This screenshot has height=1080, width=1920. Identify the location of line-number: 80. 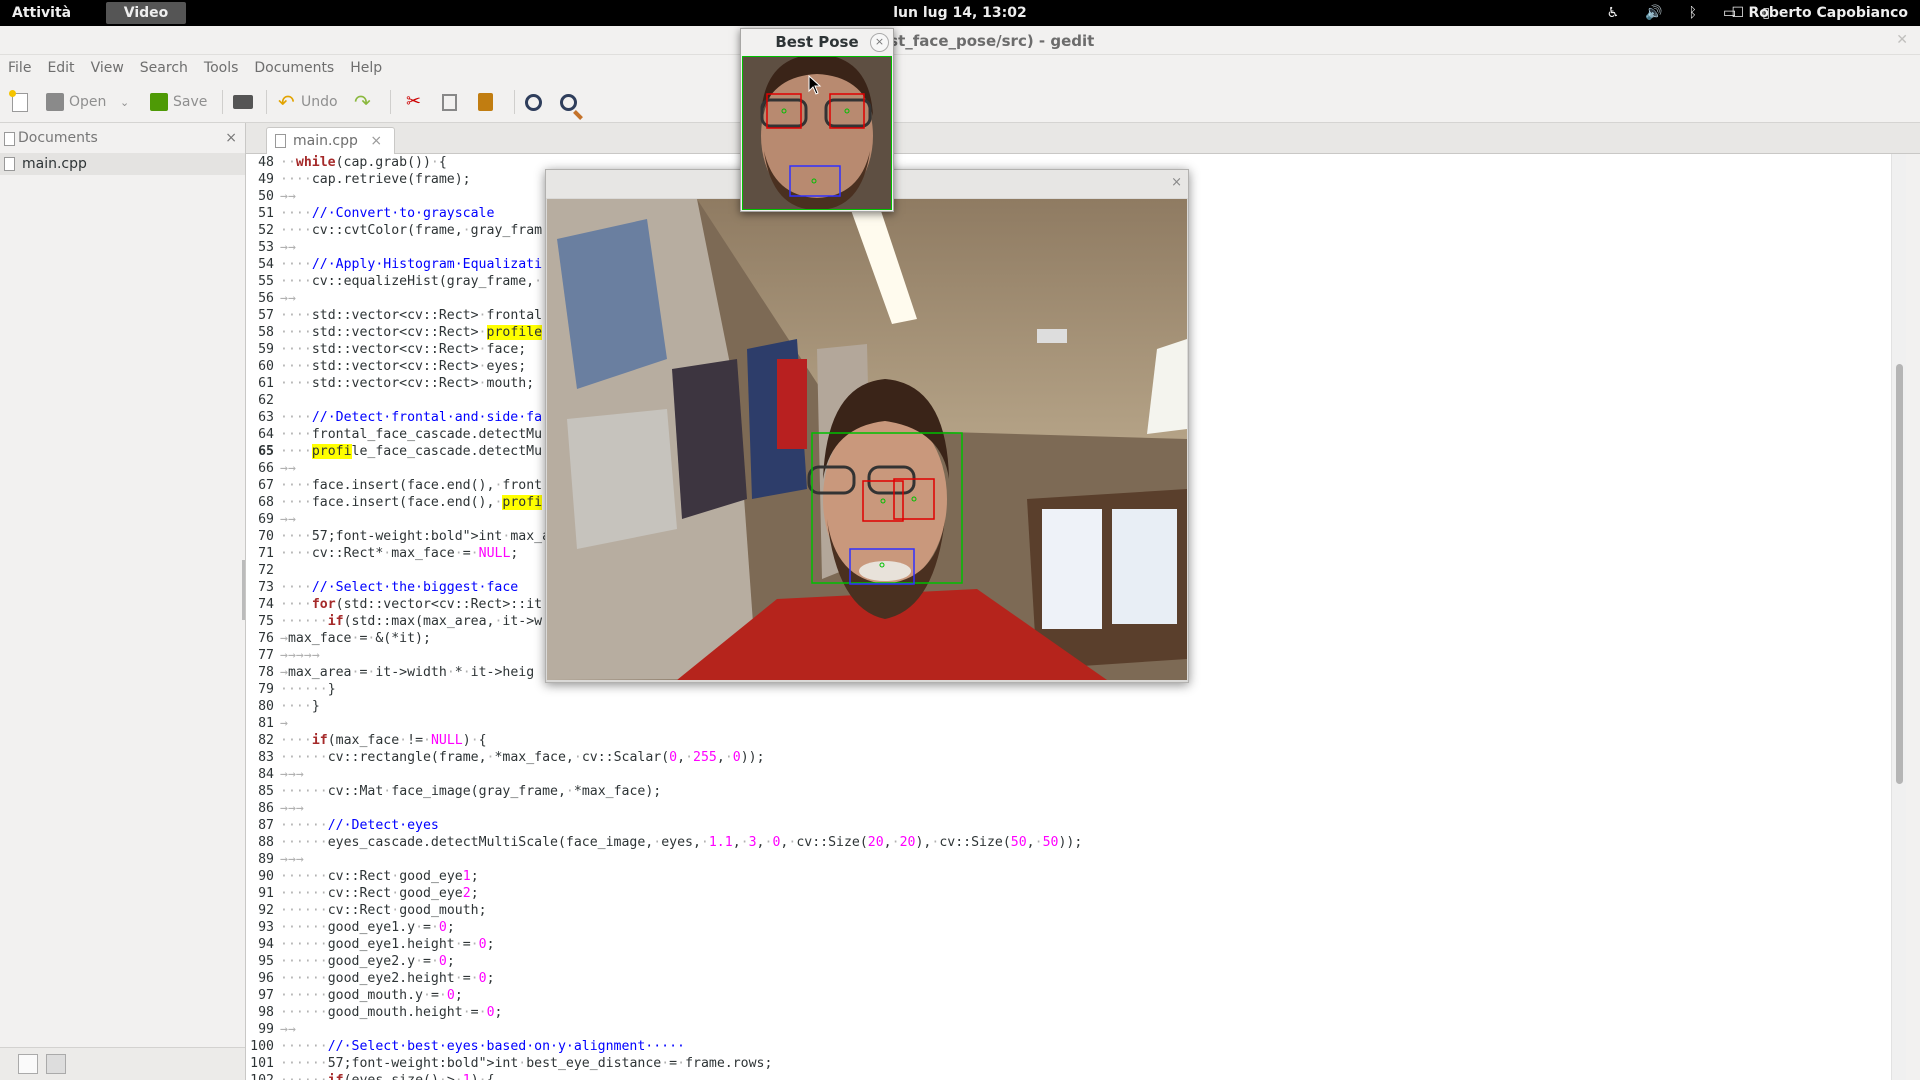
(263, 706).